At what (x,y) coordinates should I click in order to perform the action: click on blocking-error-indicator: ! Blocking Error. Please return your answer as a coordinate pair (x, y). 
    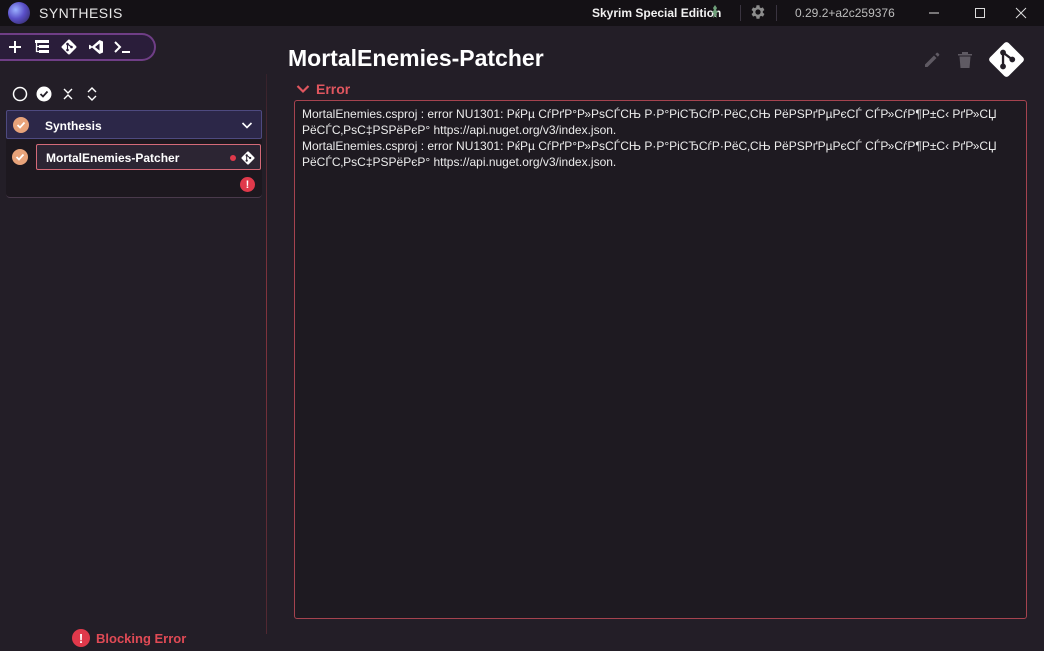
    Looking at the image, I should click on (129, 638).